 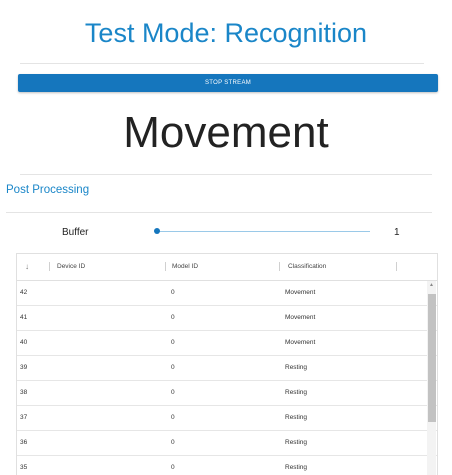 I want to click on table-row: 39 0 Resting, so click(x=227, y=368).